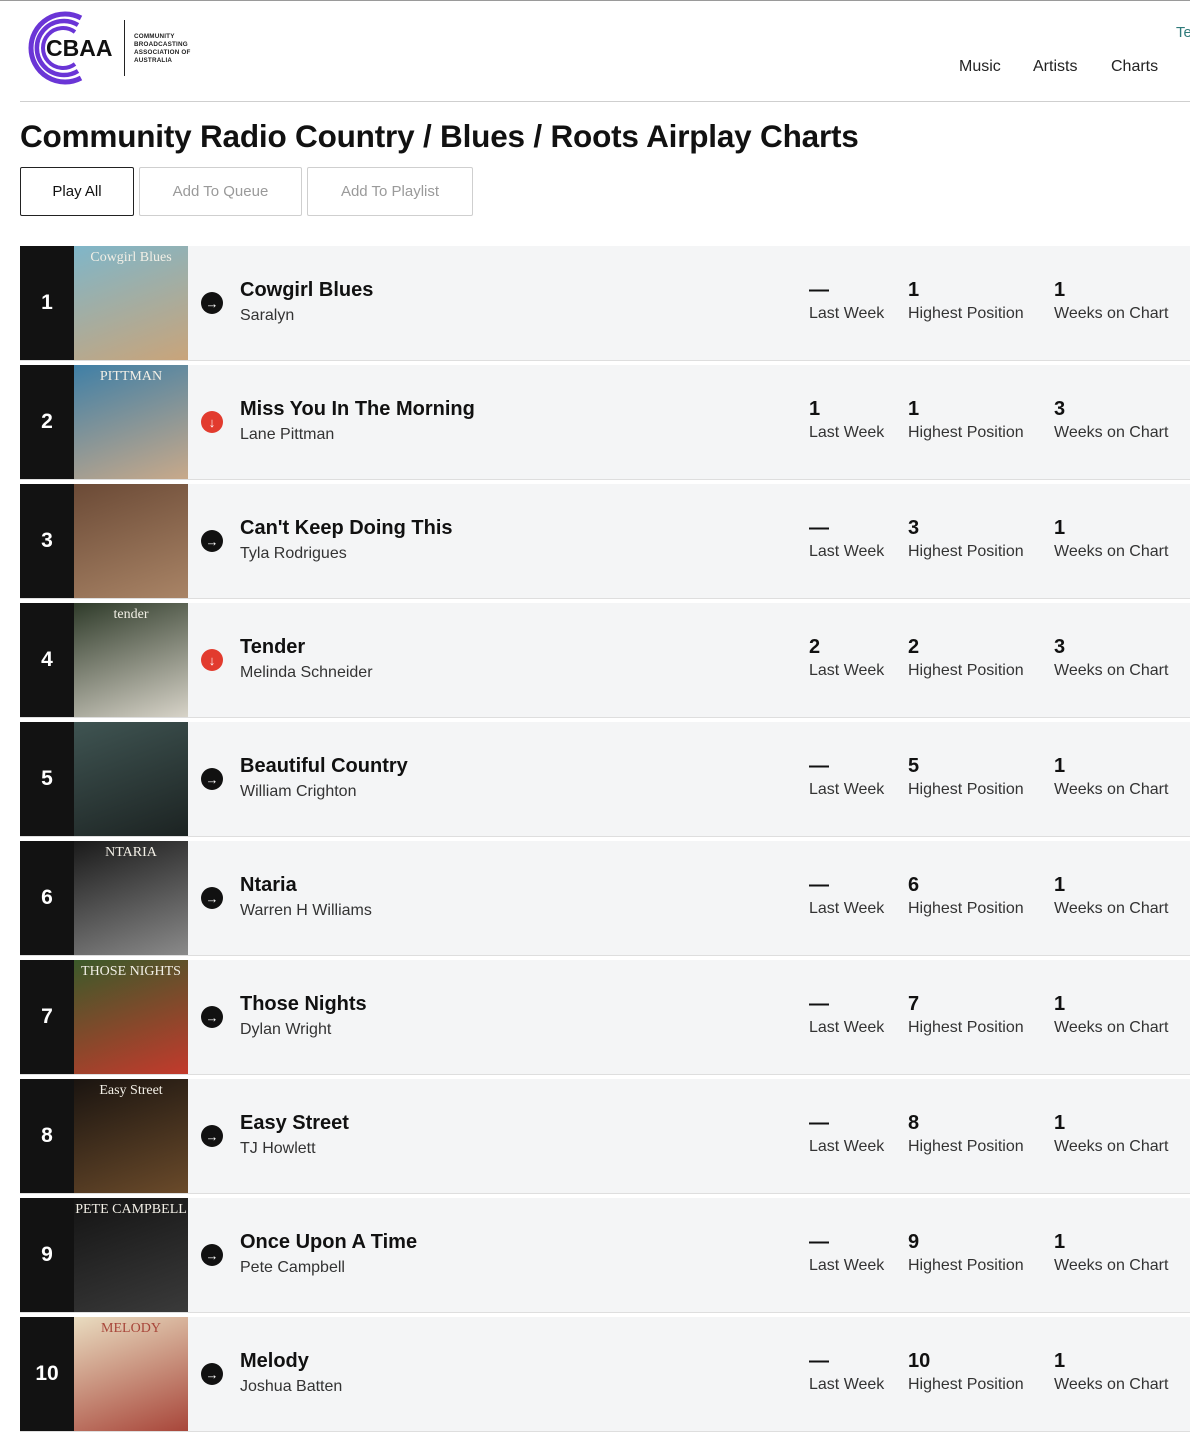  What do you see at coordinates (278, 1149) in the screenshot?
I see `track-artist: TJ Howlett` at bounding box center [278, 1149].